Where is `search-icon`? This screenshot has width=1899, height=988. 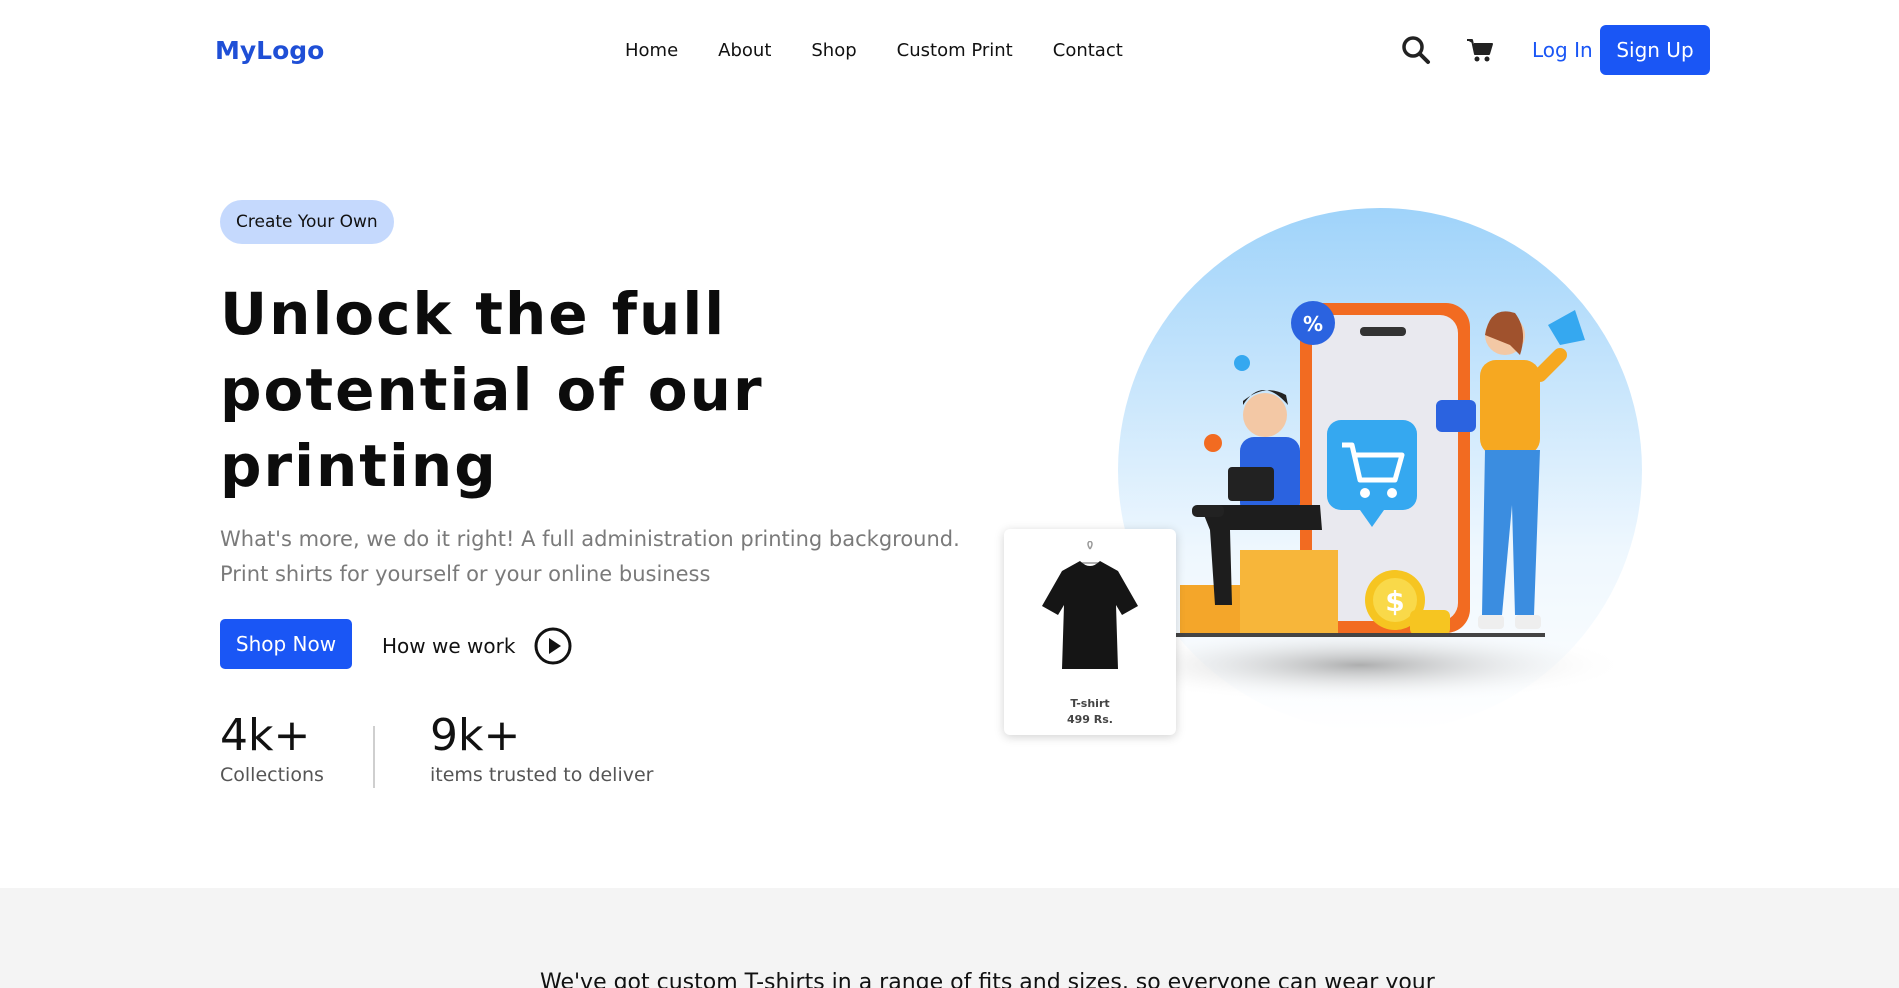 search-icon is located at coordinates (1416, 50).